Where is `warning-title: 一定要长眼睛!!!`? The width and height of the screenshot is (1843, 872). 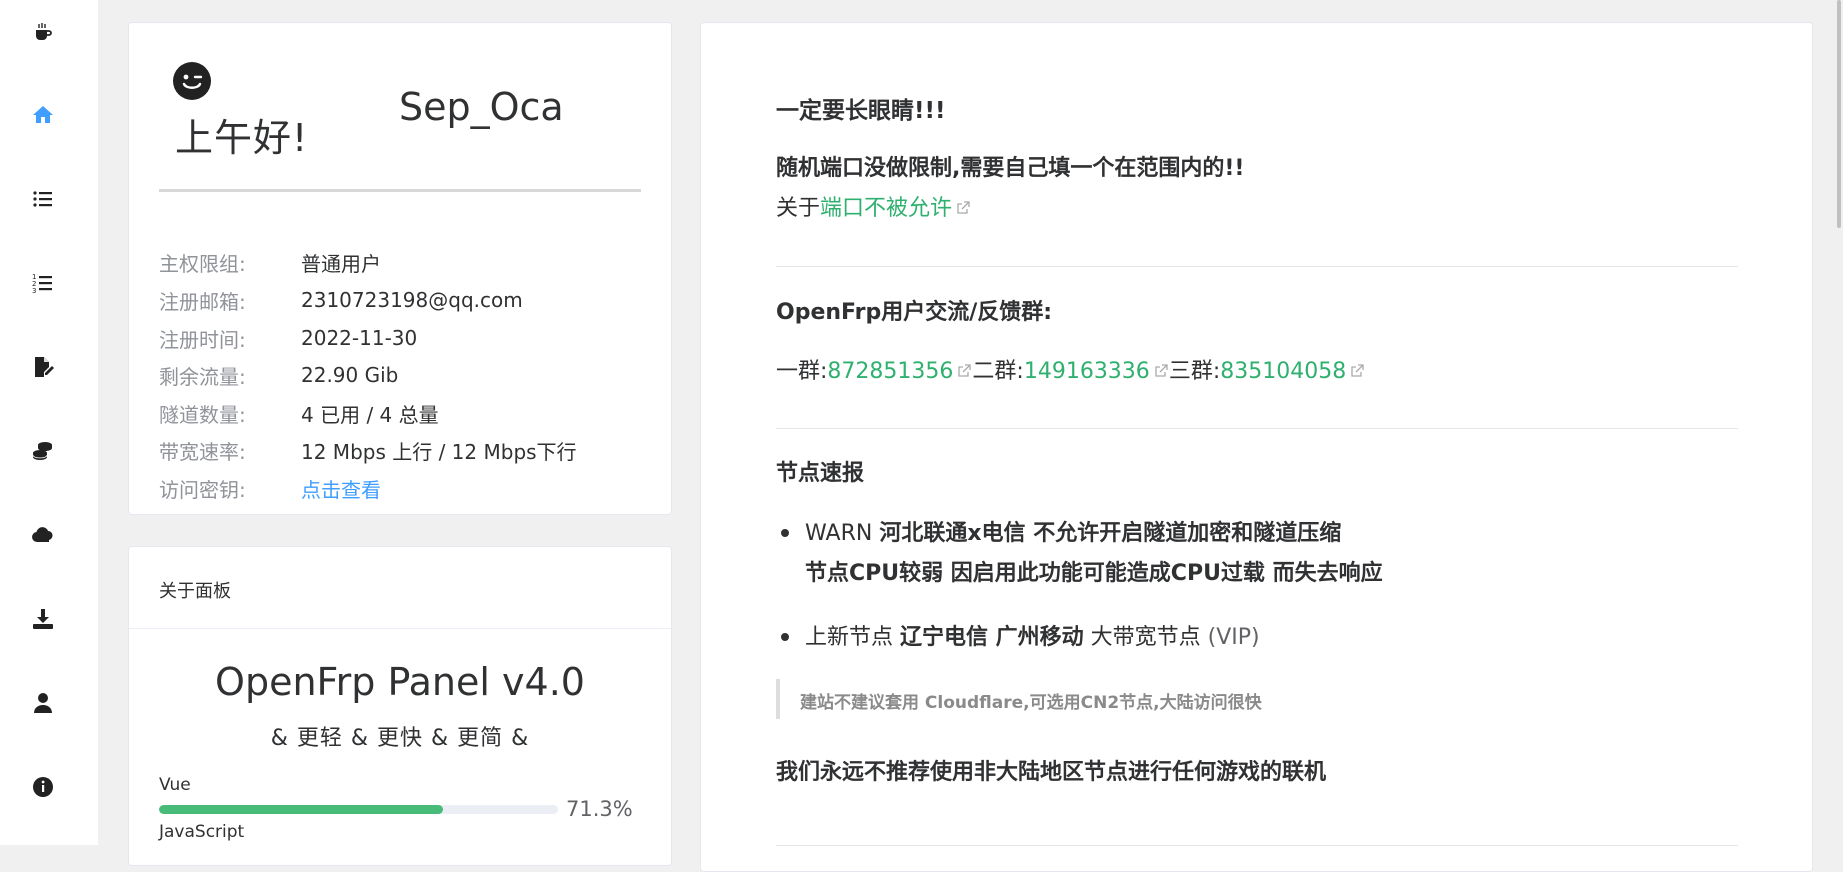 warning-title: 一定要长眼睛!!! is located at coordinates (861, 111).